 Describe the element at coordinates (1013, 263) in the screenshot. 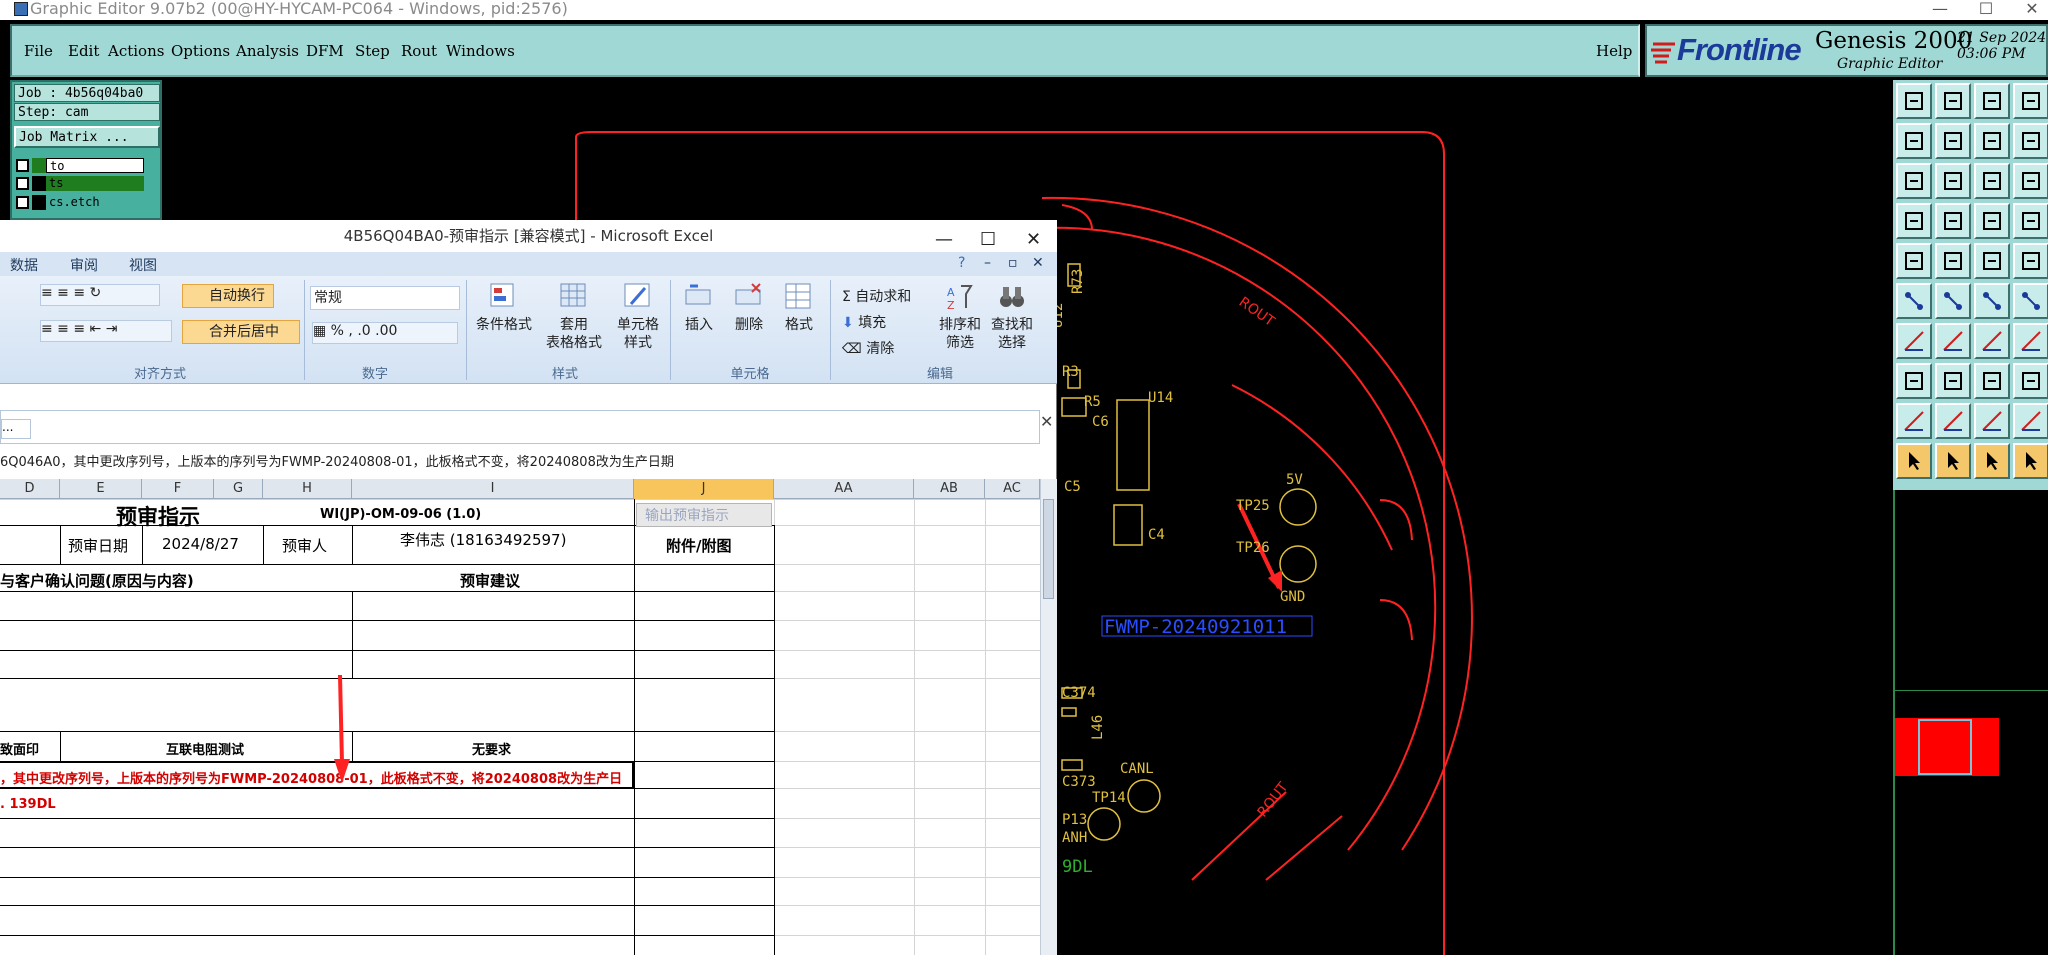

I see `ribbon-restore-icon: ▫` at that location.